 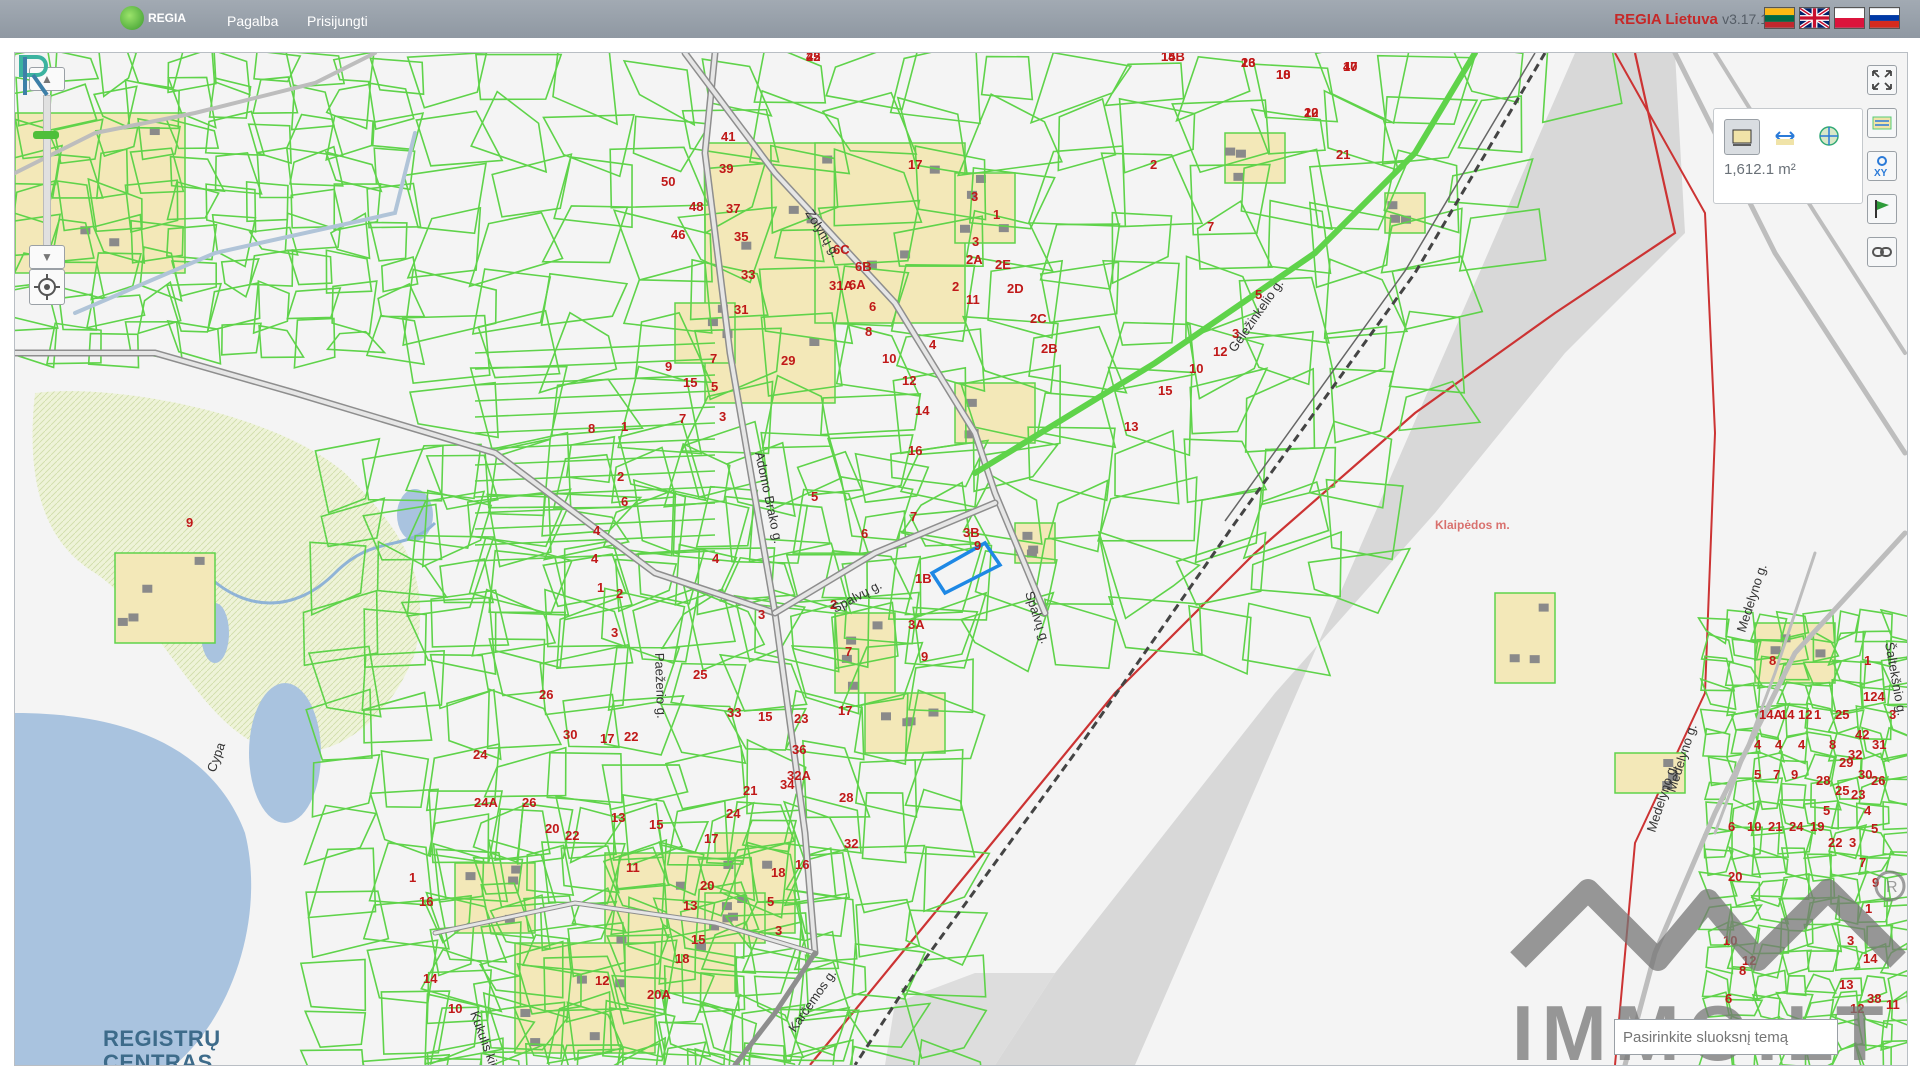 I want to click on street-label: Cypa, so click(x=216, y=757).